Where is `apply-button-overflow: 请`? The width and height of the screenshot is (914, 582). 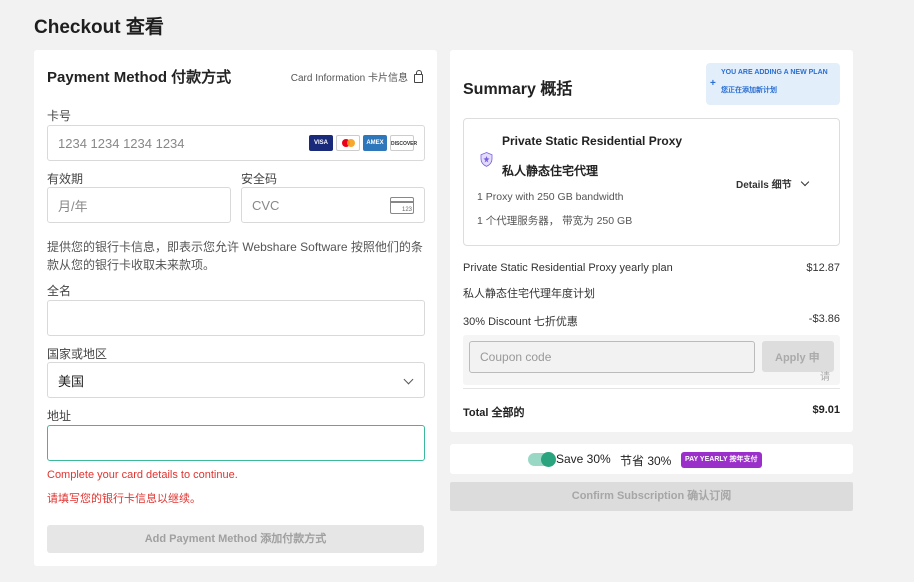
apply-button-overflow: 请 is located at coordinates (825, 377).